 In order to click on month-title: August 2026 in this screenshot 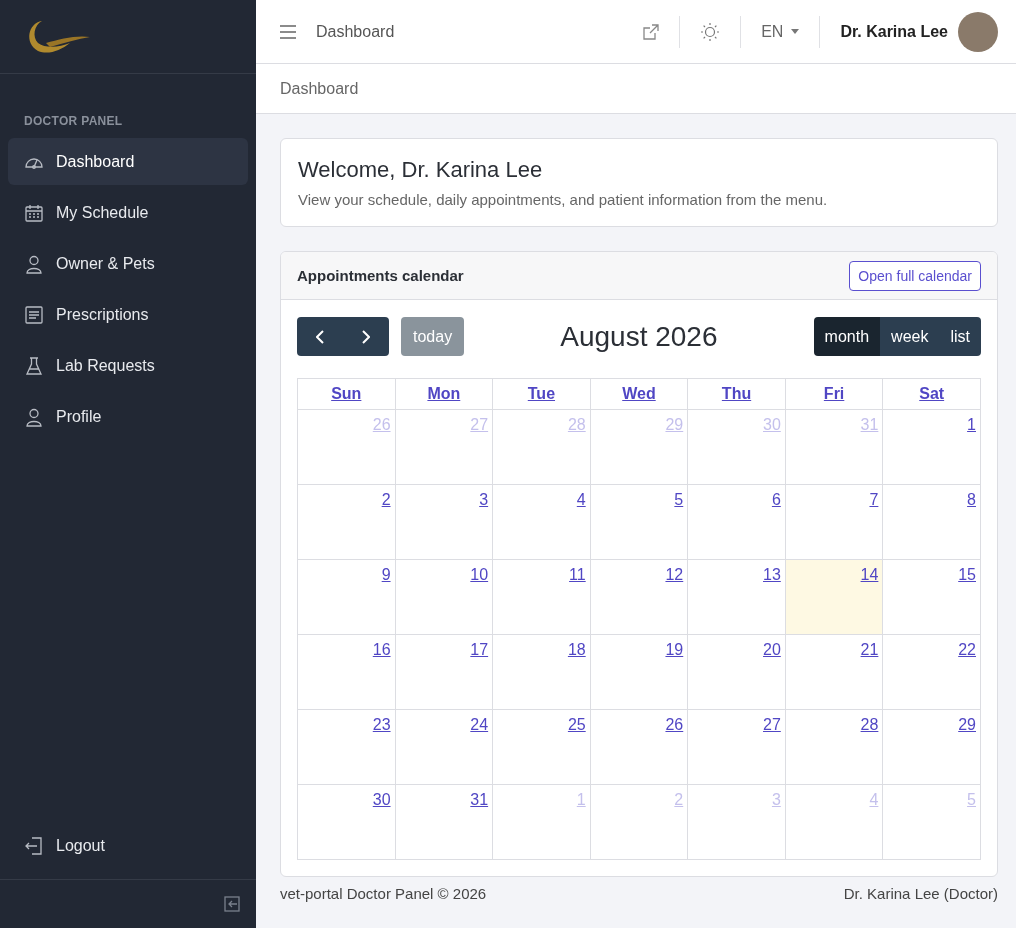, I will do `click(639, 336)`.